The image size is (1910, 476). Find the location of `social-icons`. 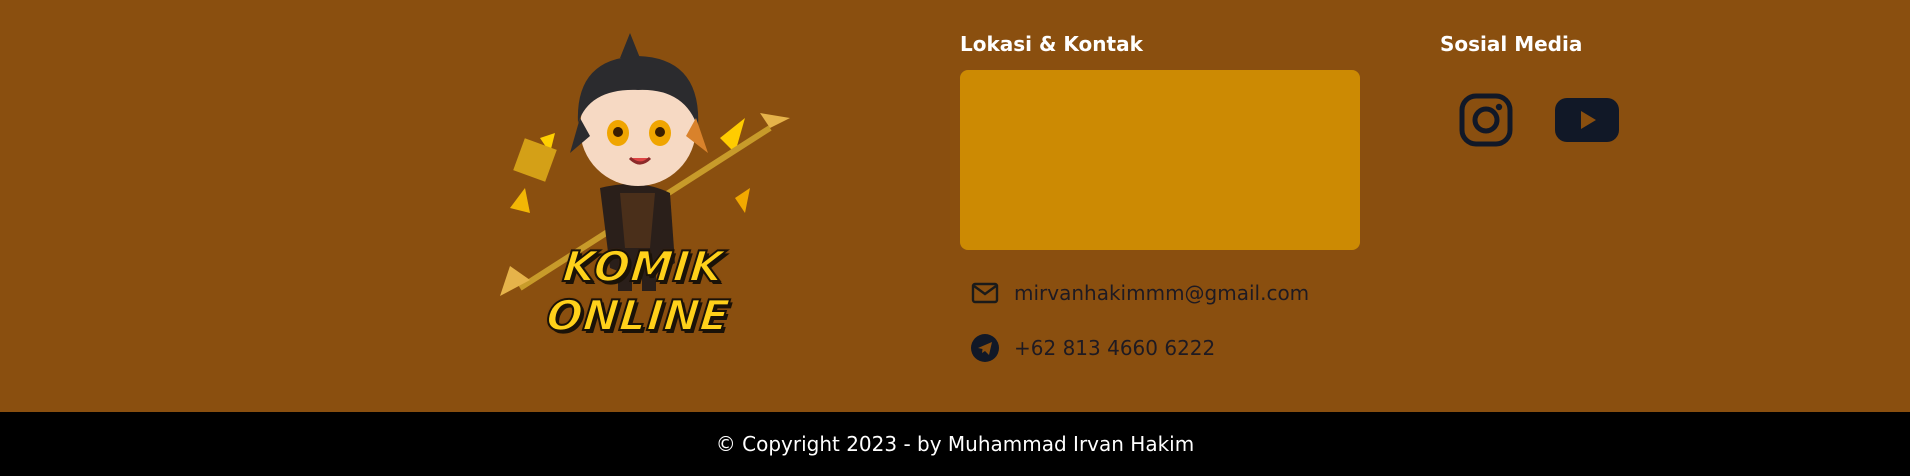

social-icons is located at coordinates (1539, 122).